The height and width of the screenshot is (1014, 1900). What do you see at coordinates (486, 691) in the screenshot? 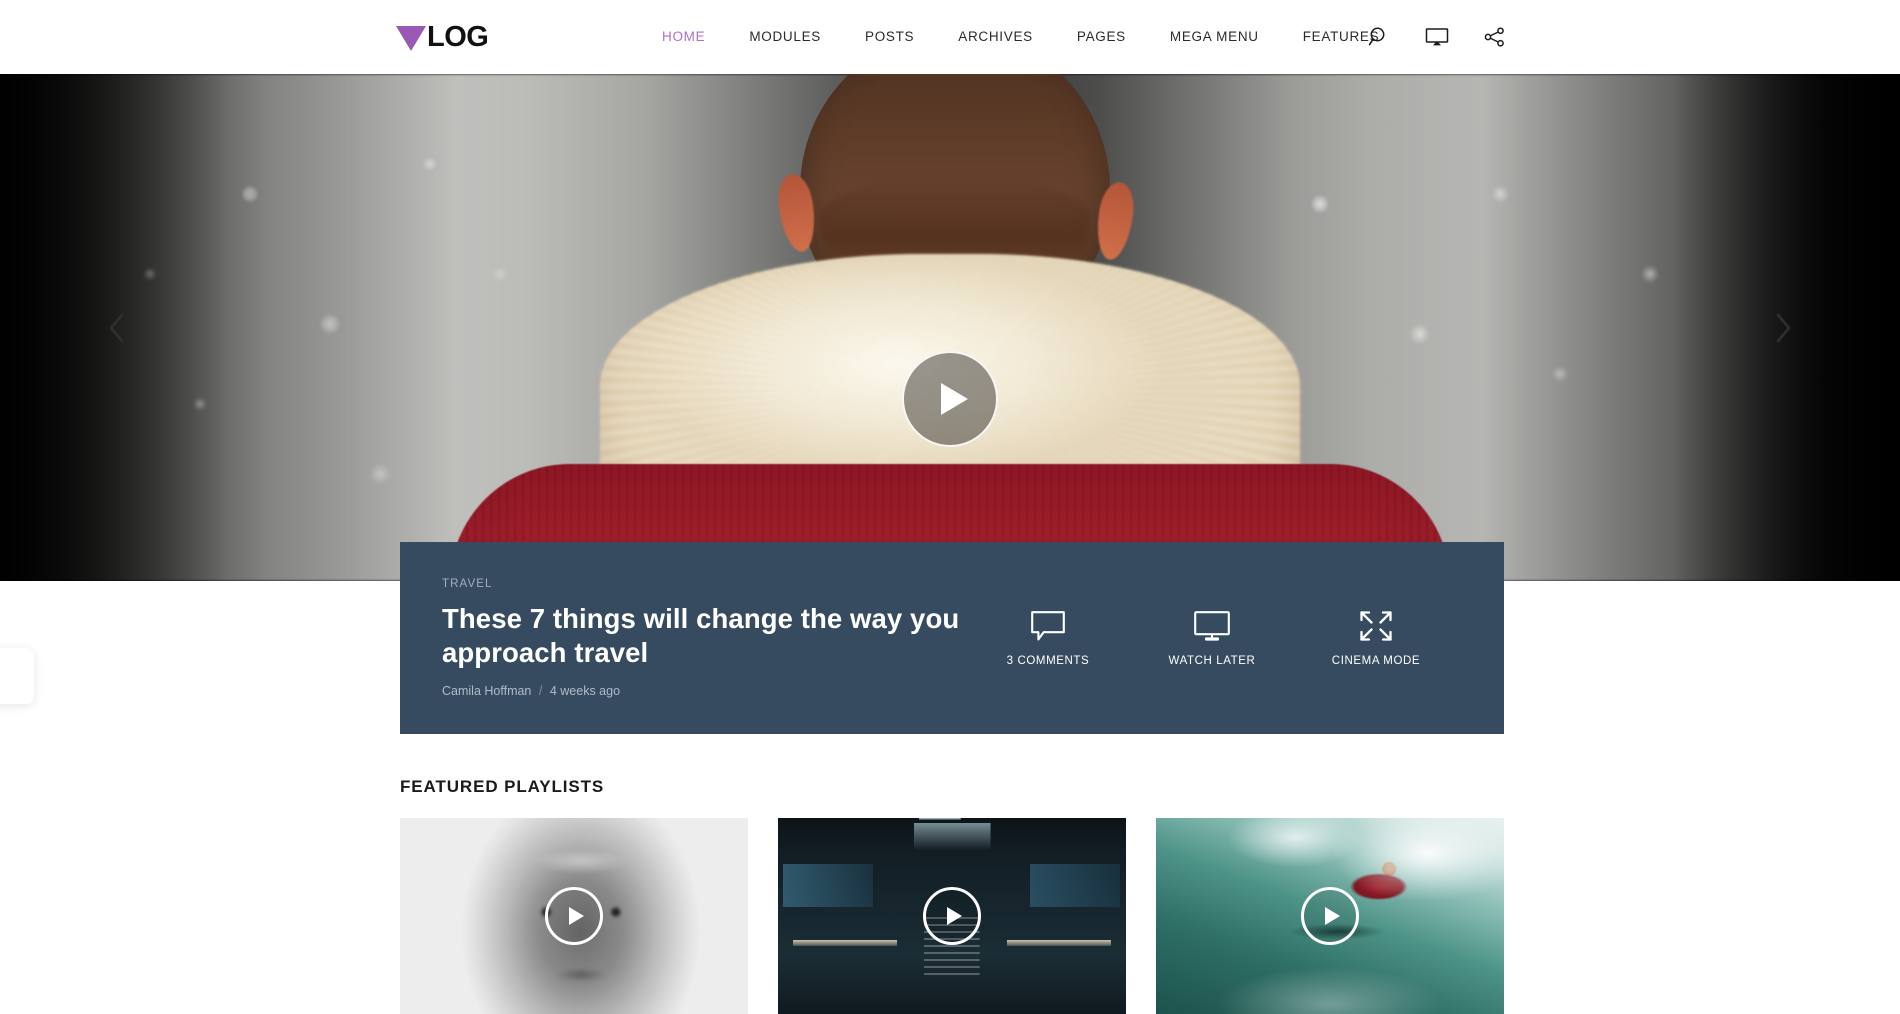
I see `featured-author: Camila Hoffman` at bounding box center [486, 691].